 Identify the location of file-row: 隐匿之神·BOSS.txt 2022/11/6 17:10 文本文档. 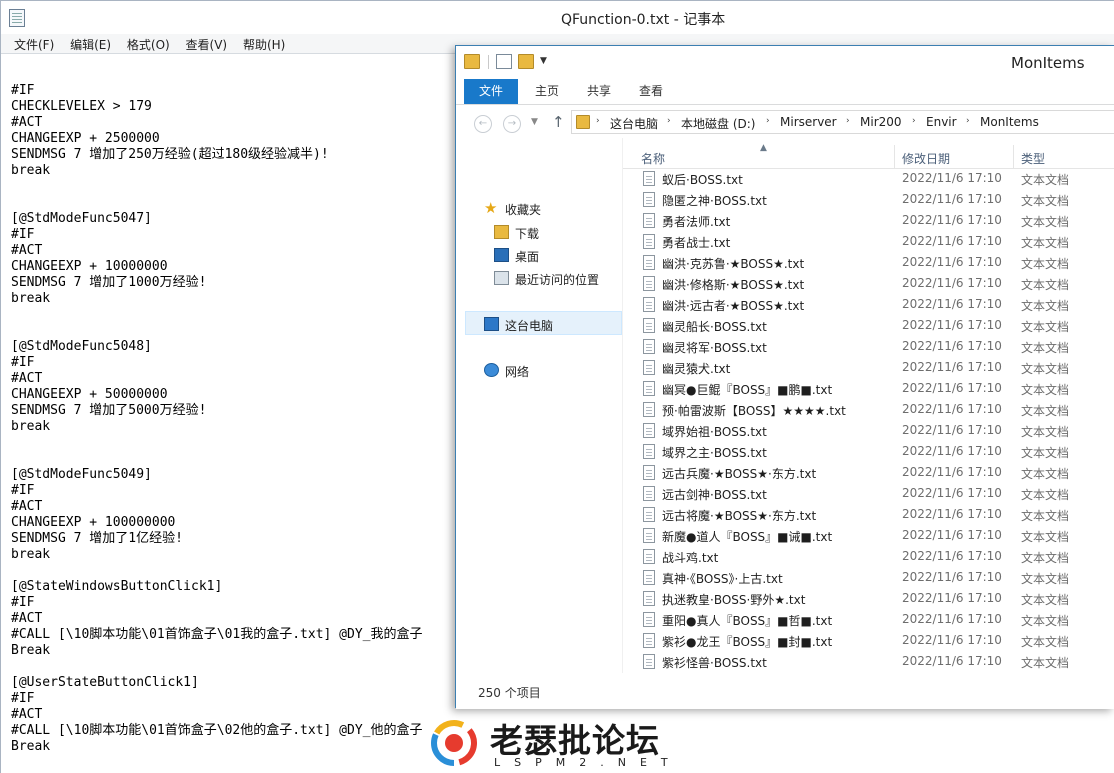
(868, 199).